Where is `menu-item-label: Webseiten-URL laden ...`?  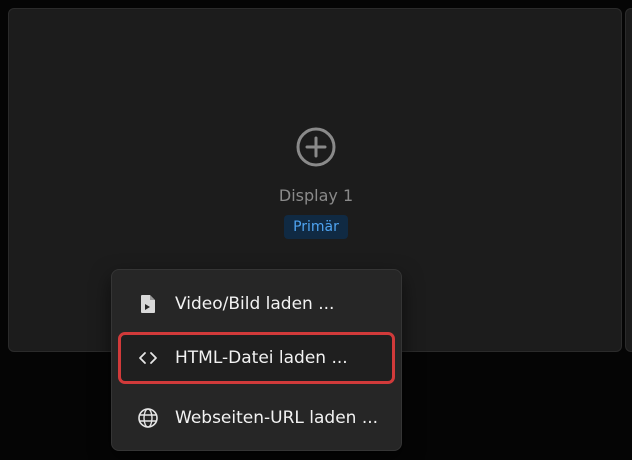
menu-item-label: Webseiten-URL laden ... is located at coordinates (277, 418).